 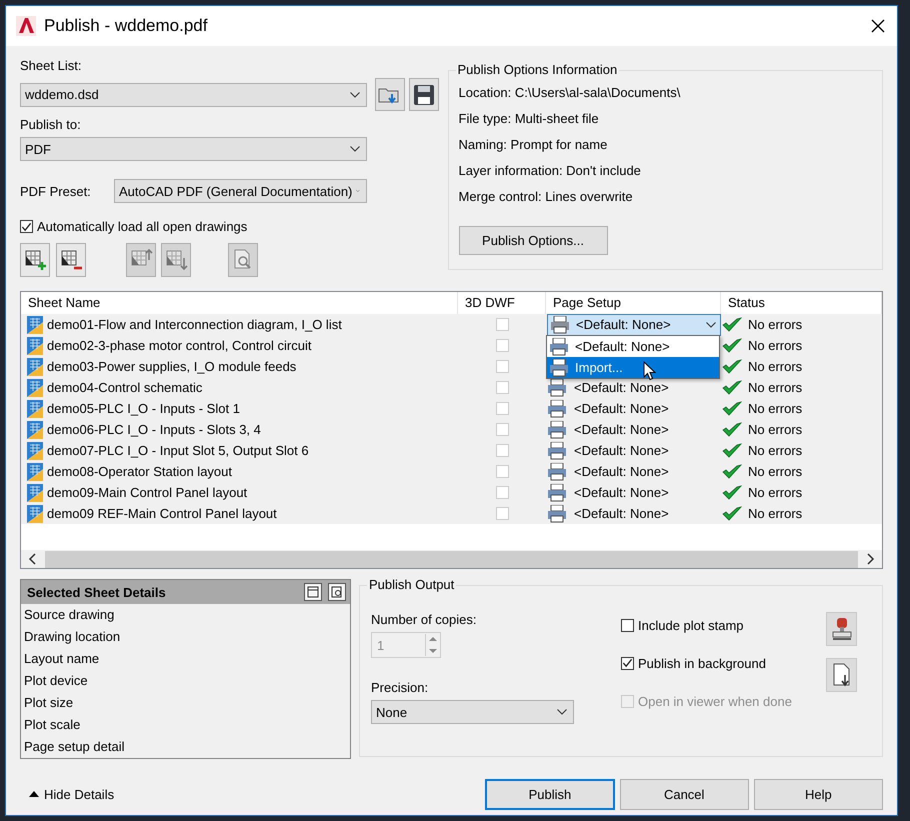 What do you see at coordinates (337, 592) in the screenshot?
I see `preview-icon` at bounding box center [337, 592].